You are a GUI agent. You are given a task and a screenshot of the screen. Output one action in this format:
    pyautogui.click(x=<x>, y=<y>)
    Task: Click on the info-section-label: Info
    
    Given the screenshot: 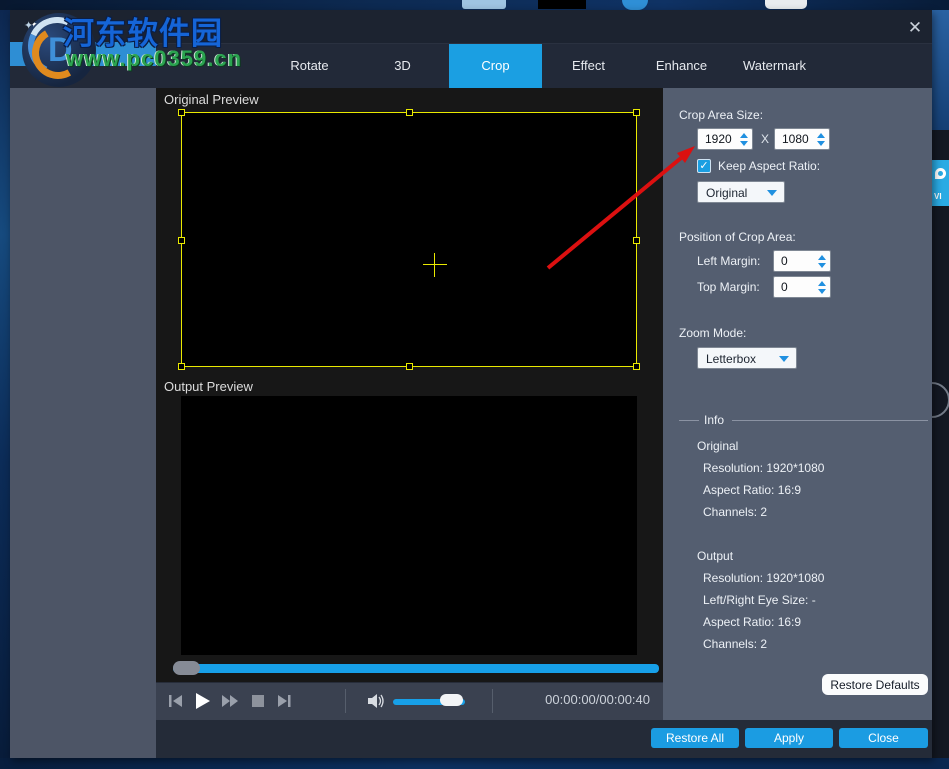 What is the action you would take?
    pyautogui.click(x=714, y=420)
    